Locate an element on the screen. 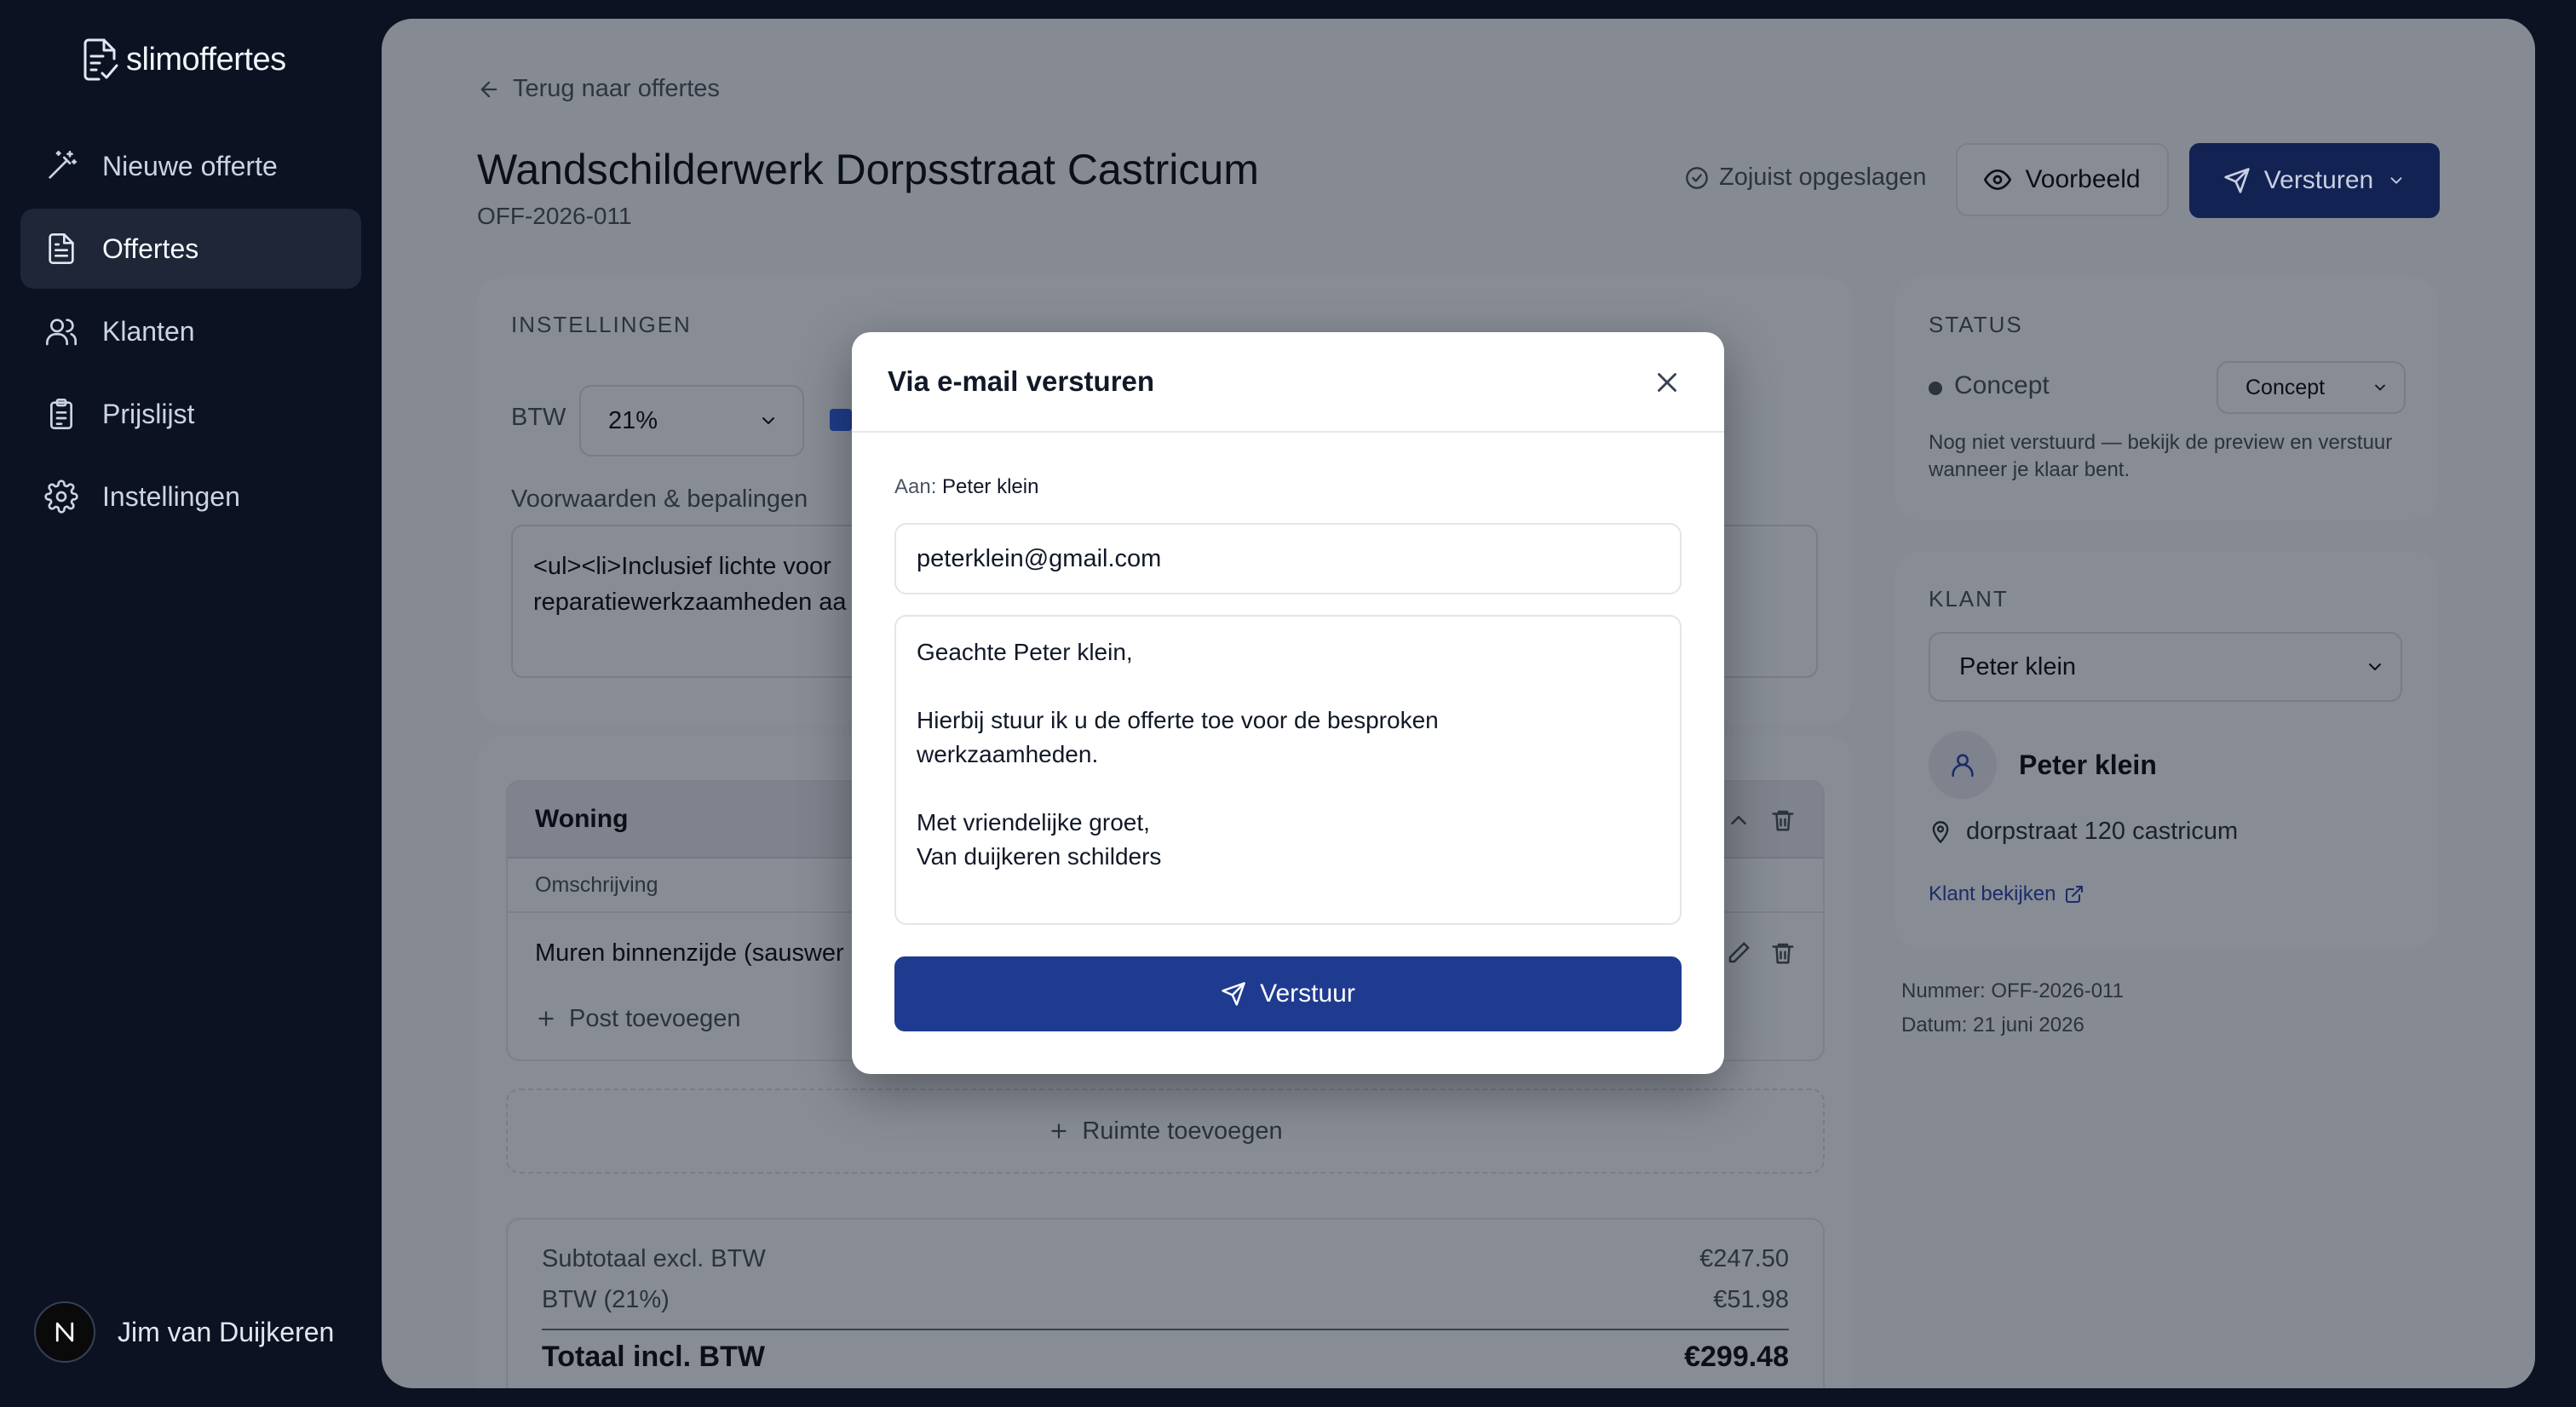 This screenshot has height=1407, width=2576. document-icon is located at coordinates (61, 248).